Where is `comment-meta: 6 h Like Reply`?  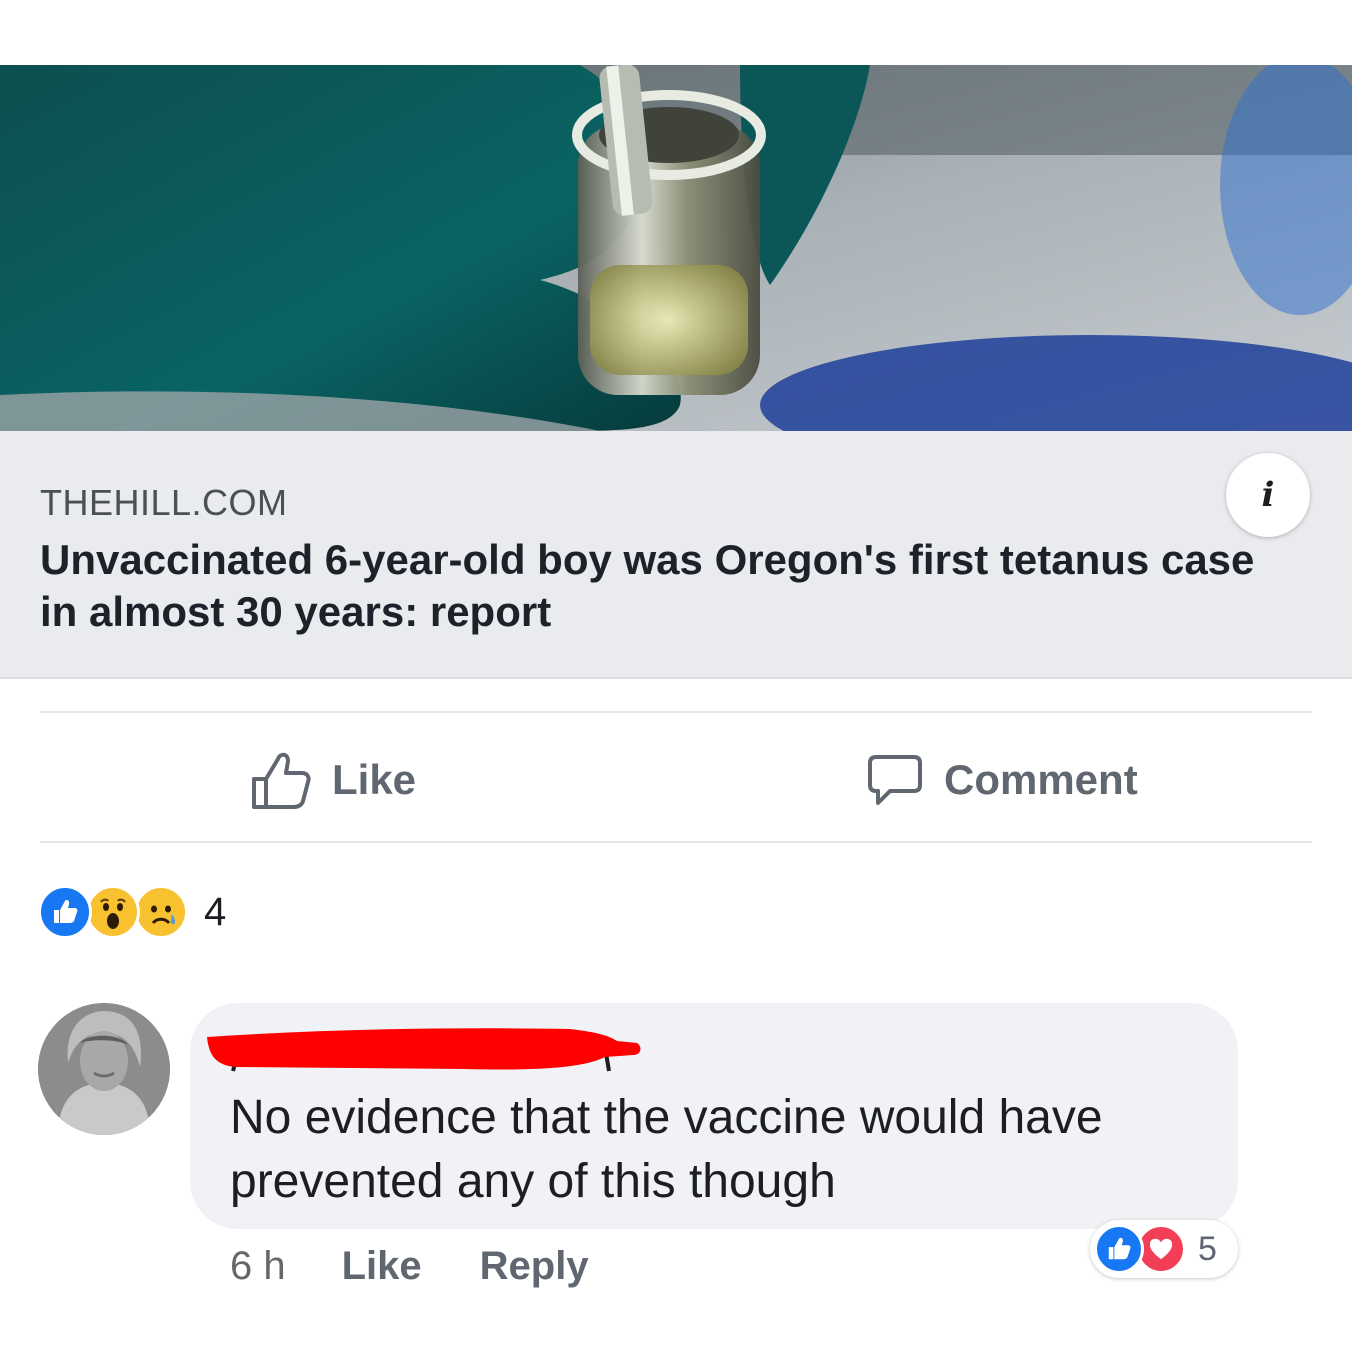 comment-meta: 6 h Like Reply is located at coordinates (438, 1266).